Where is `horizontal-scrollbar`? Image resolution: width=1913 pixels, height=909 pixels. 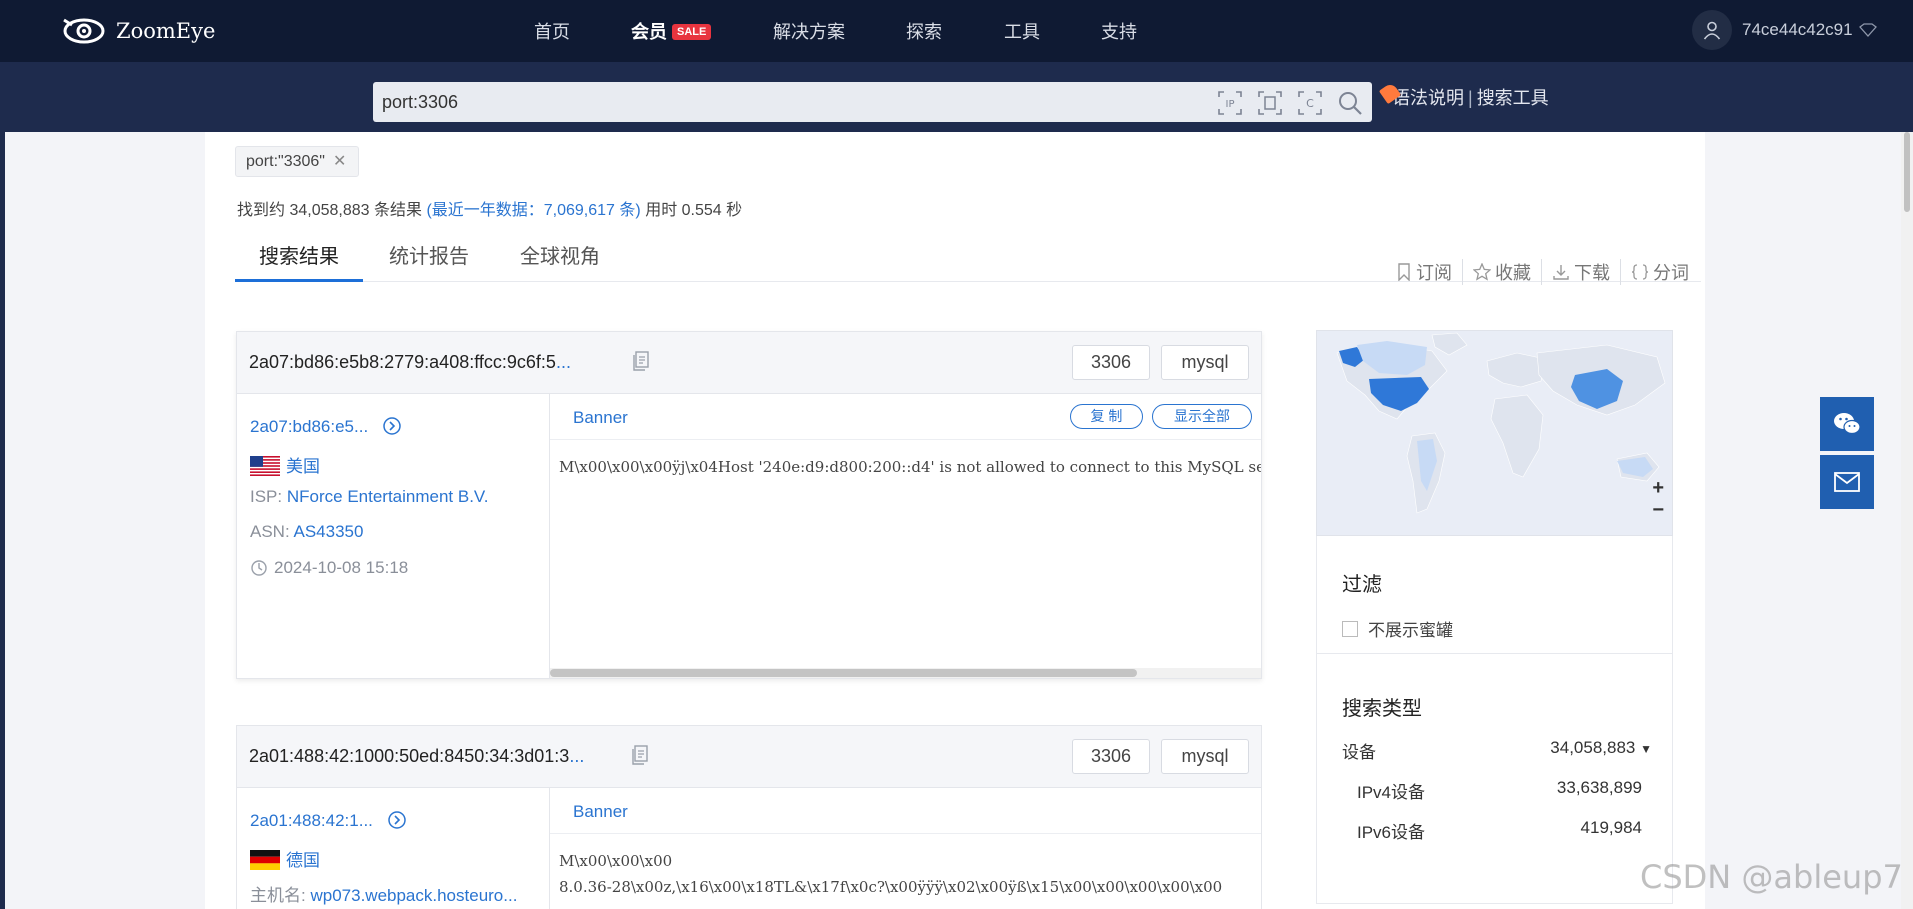
horizontal-scrollbar is located at coordinates (905, 673).